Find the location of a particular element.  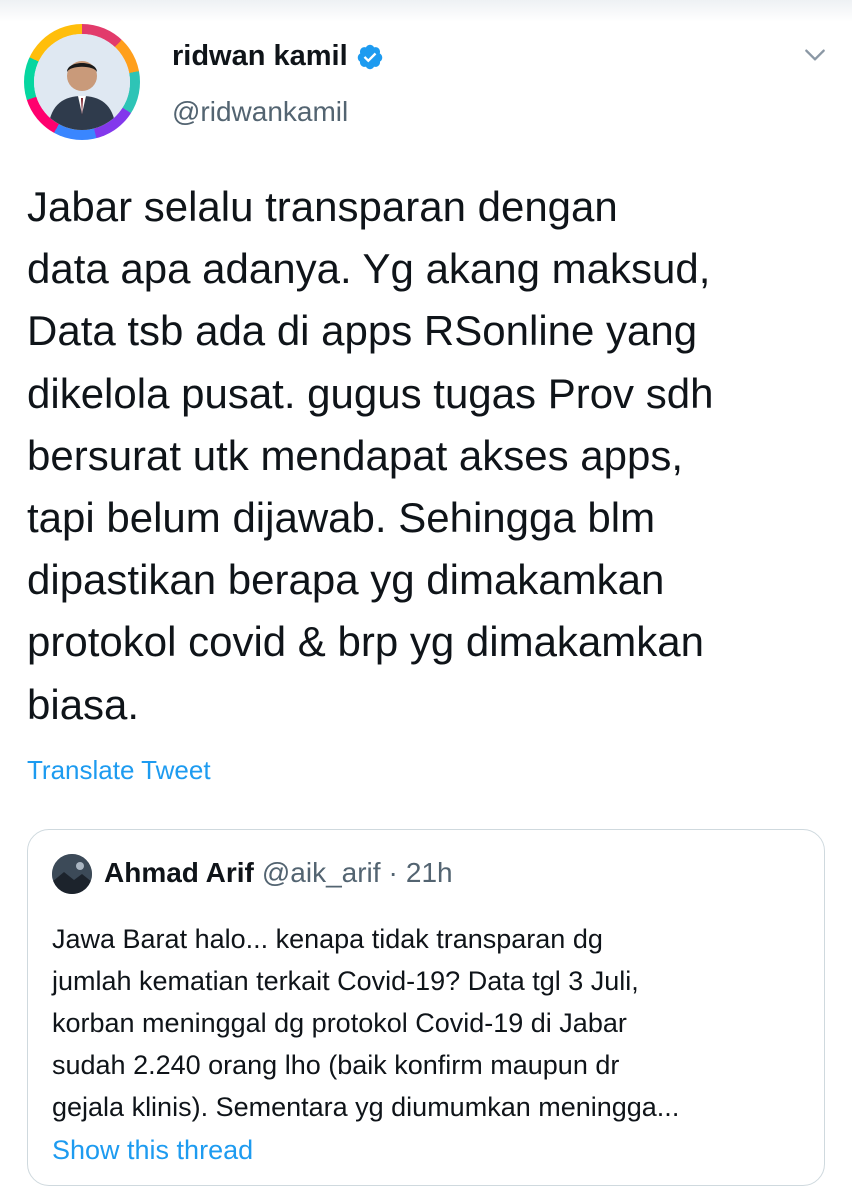

quoted-tweet-header: Ahmad Arif @aik_arif · 21h is located at coordinates (278, 873).